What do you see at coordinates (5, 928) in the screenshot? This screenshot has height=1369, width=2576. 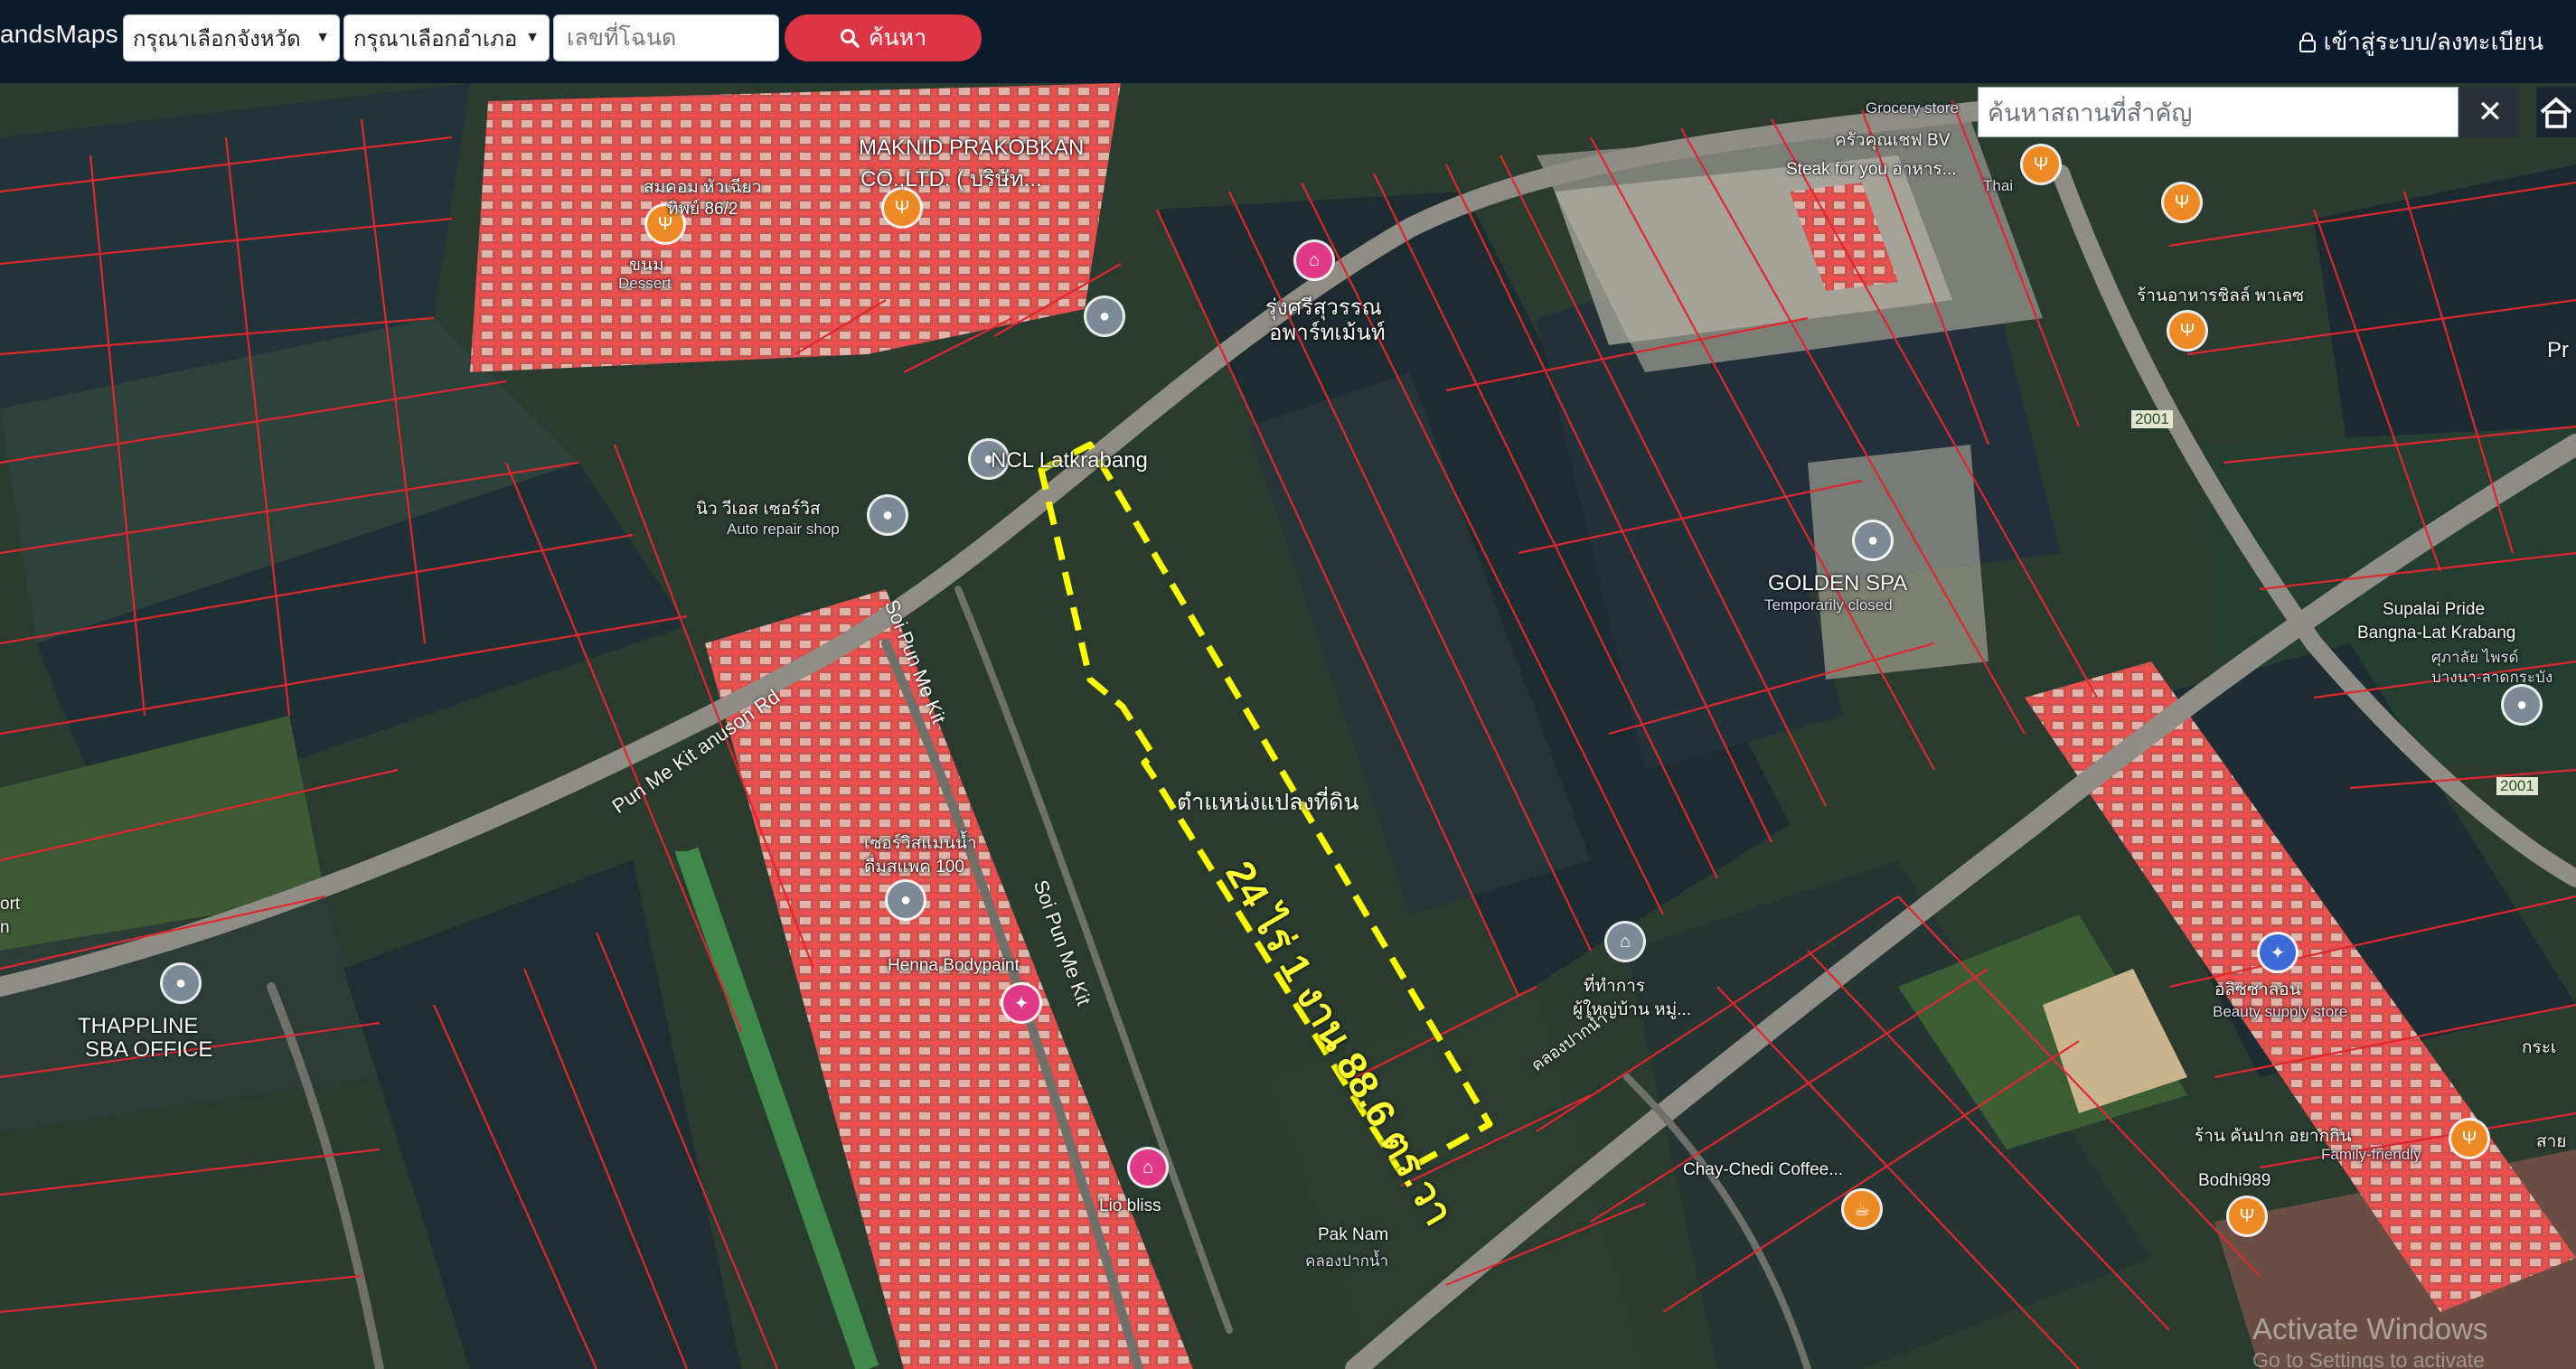 I see `place-label-n: n` at bounding box center [5, 928].